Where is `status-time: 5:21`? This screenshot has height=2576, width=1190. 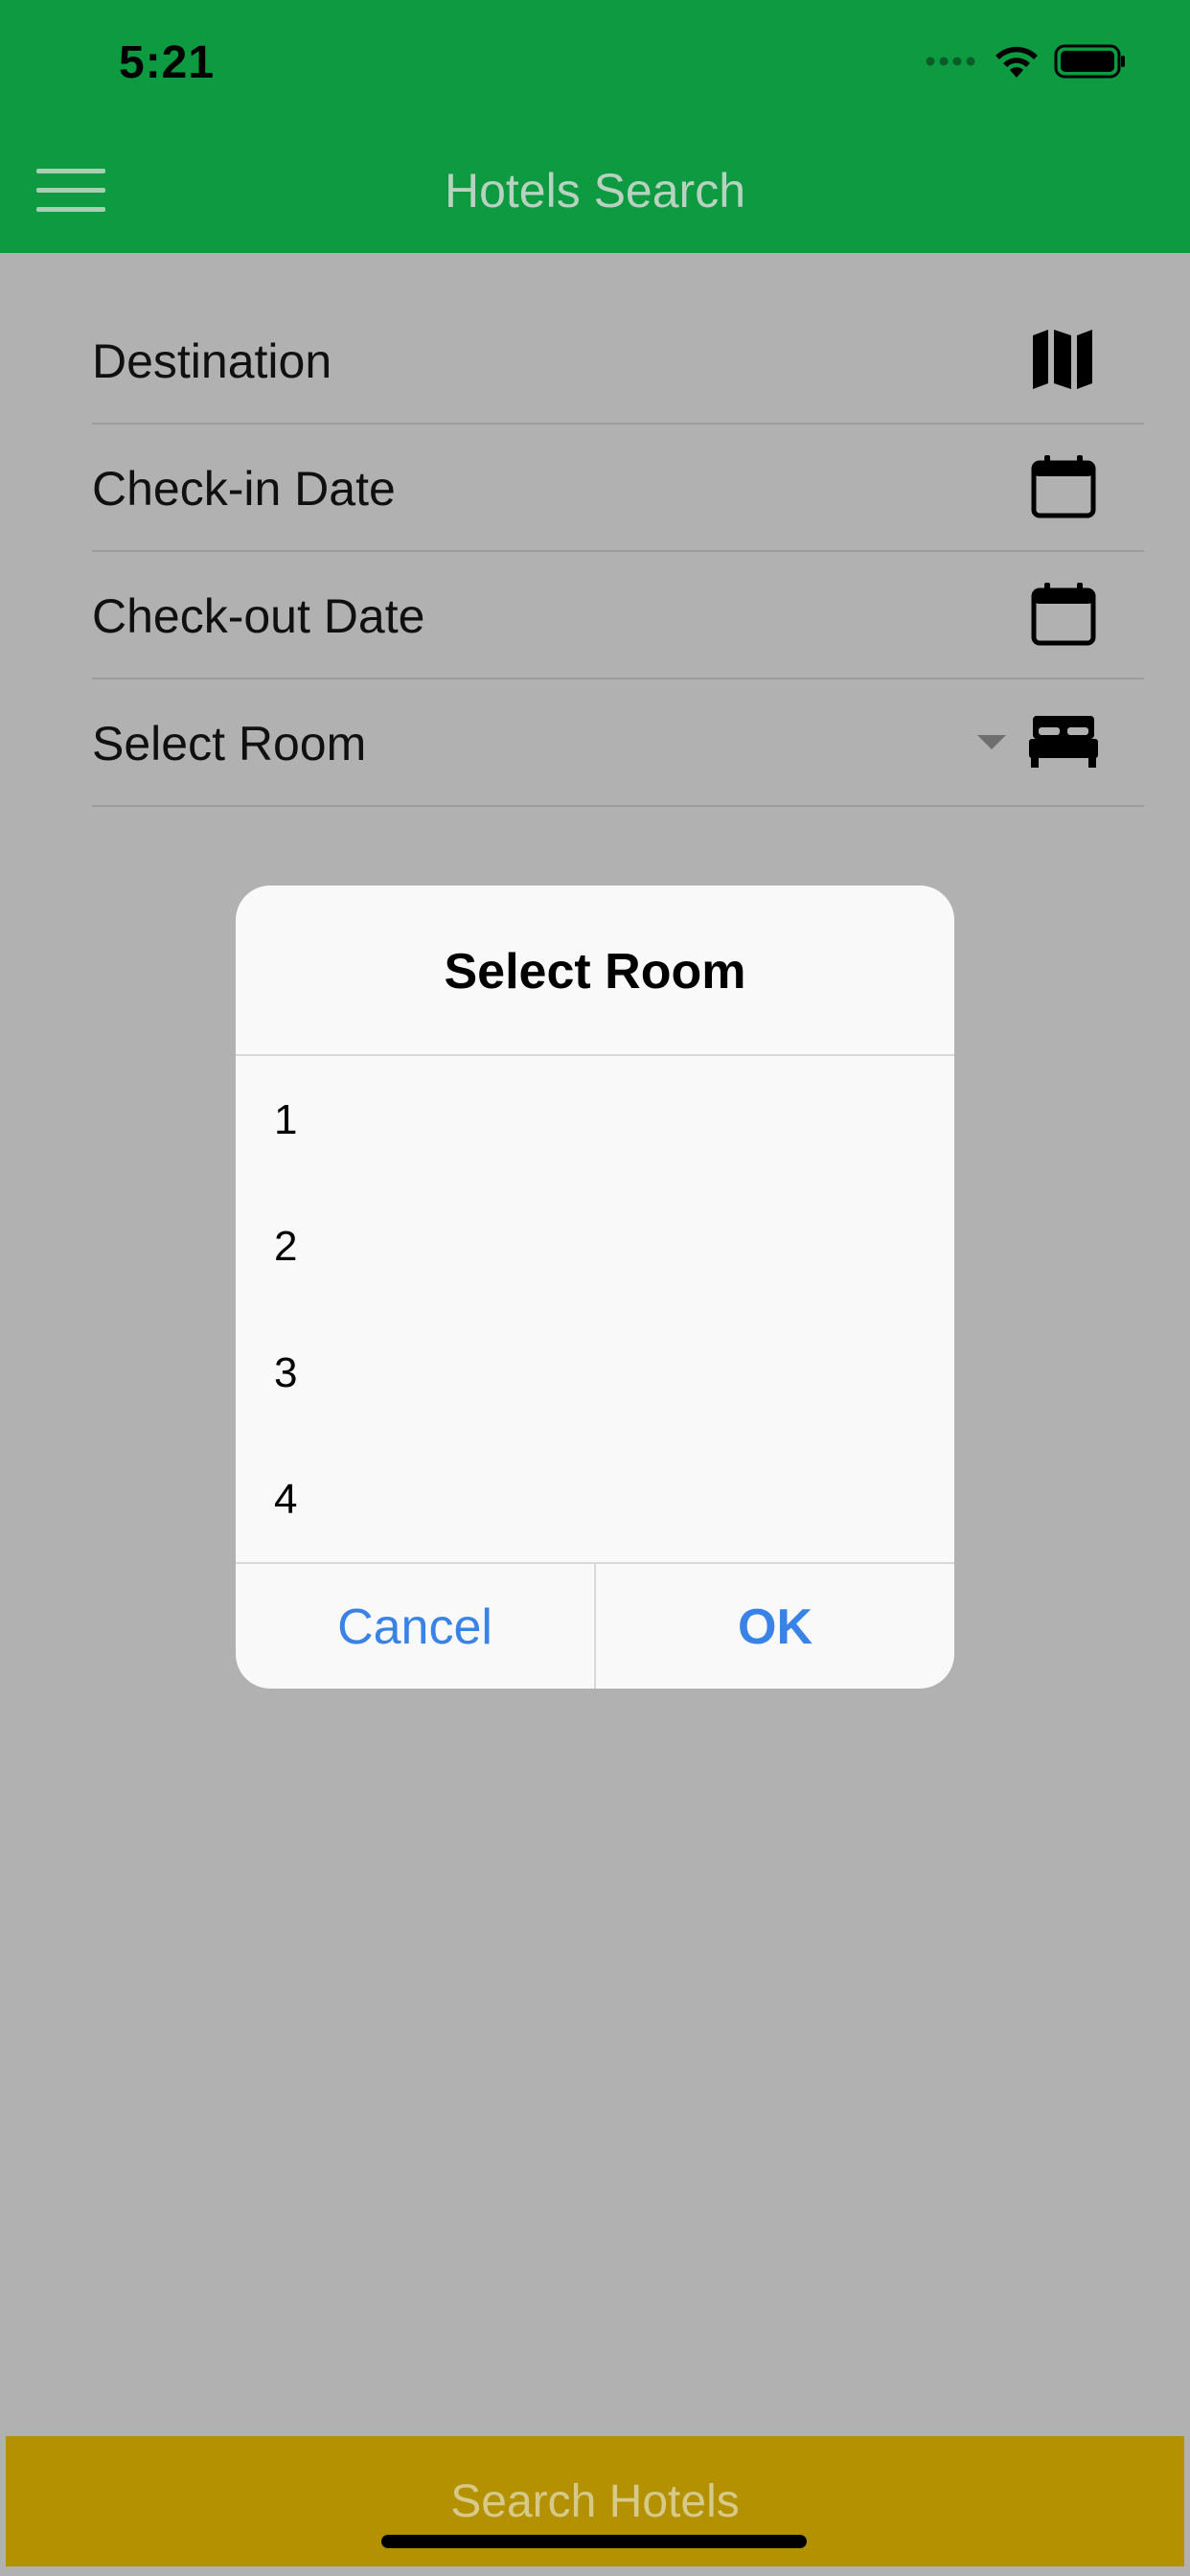
status-time: 5:21 is located at coordinates (167, 63).